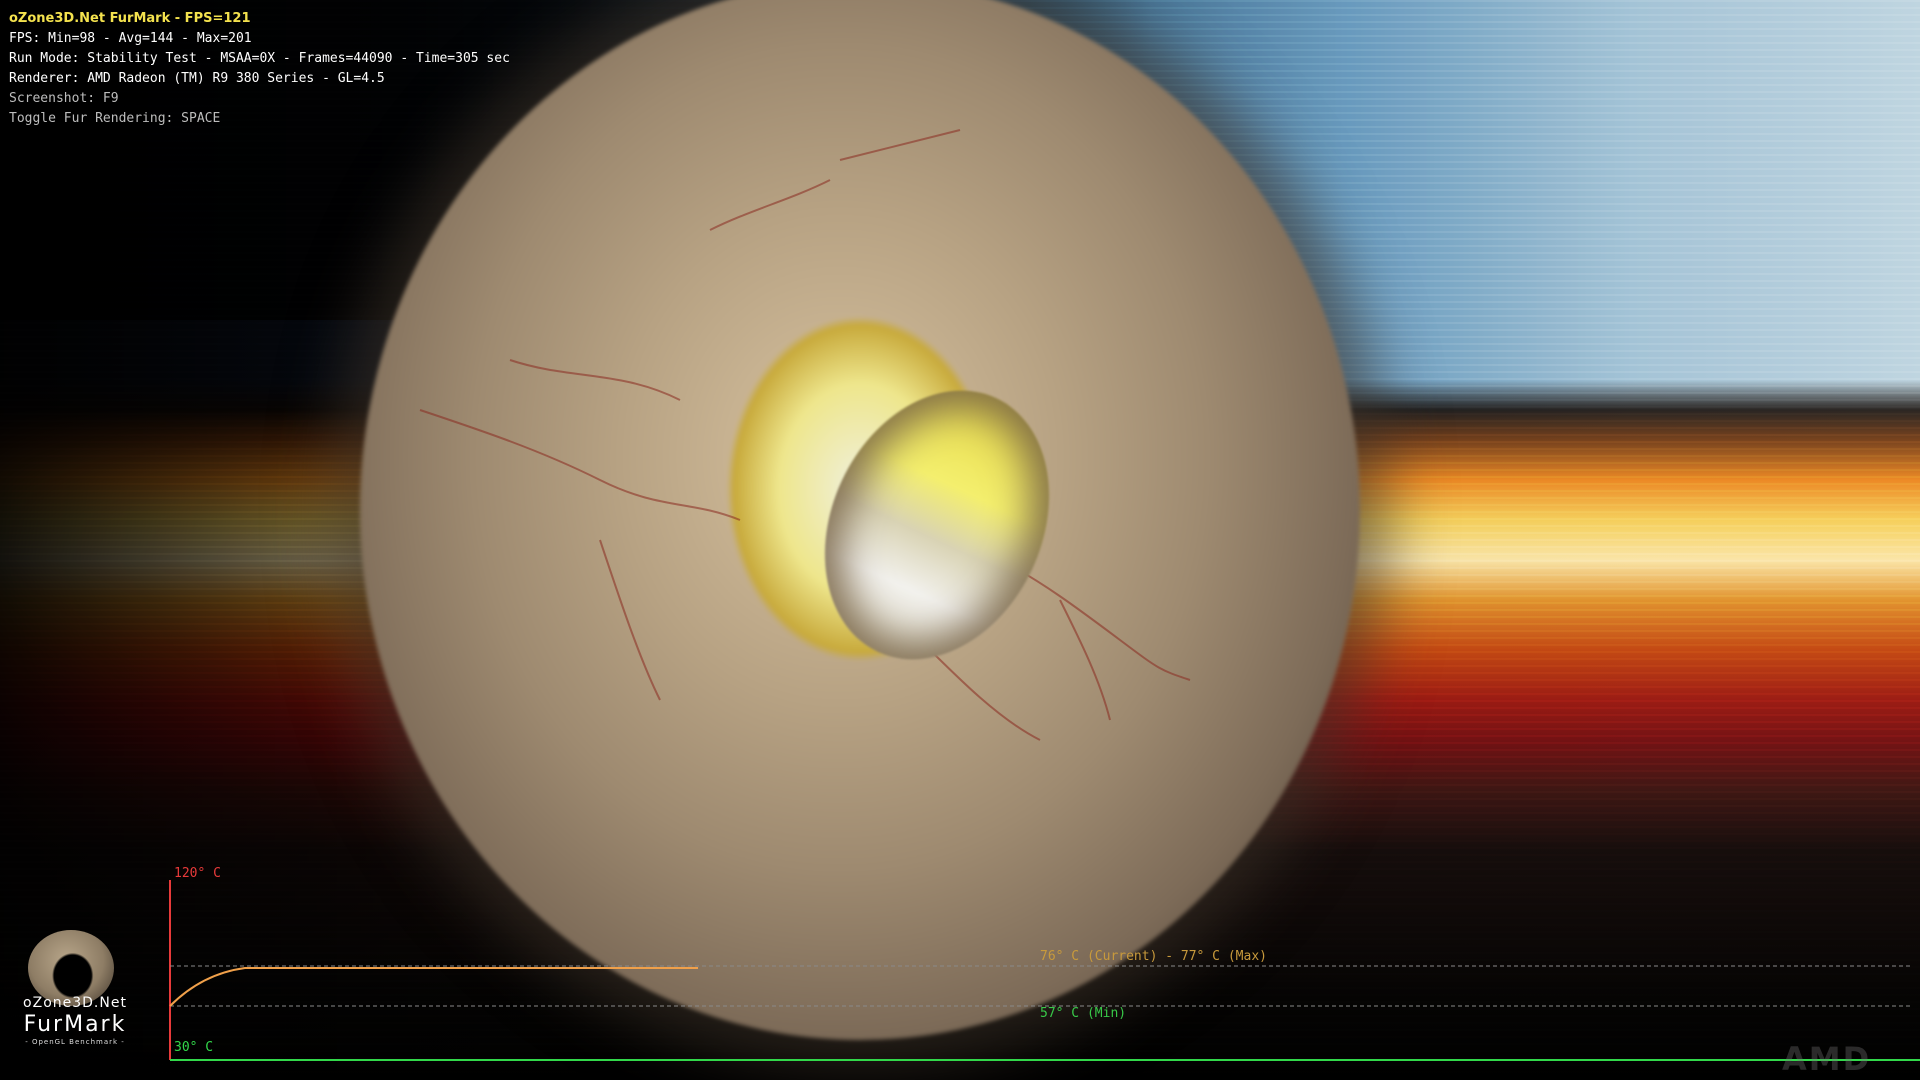  What do you see at coordinates (64, 98) in the screenshot?
I see `hud-screenshot-hint: Screenshot: F9` at bounding box center [64, 98].